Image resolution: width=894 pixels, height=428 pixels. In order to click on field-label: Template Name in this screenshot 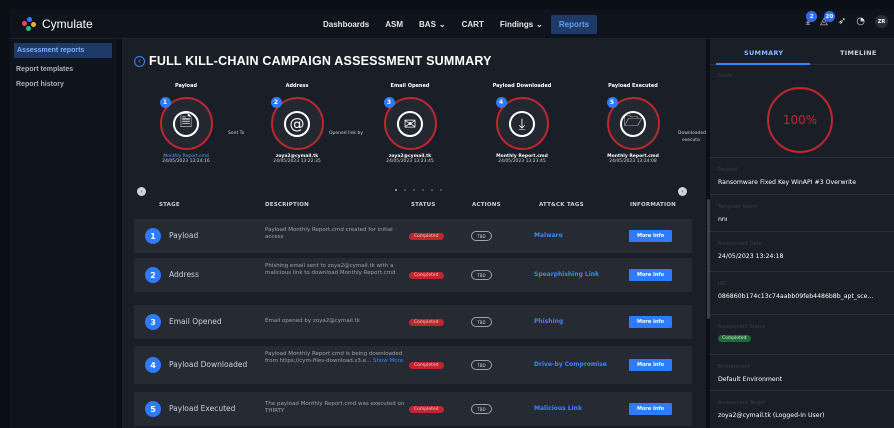, I will do `click(738, 207)`.